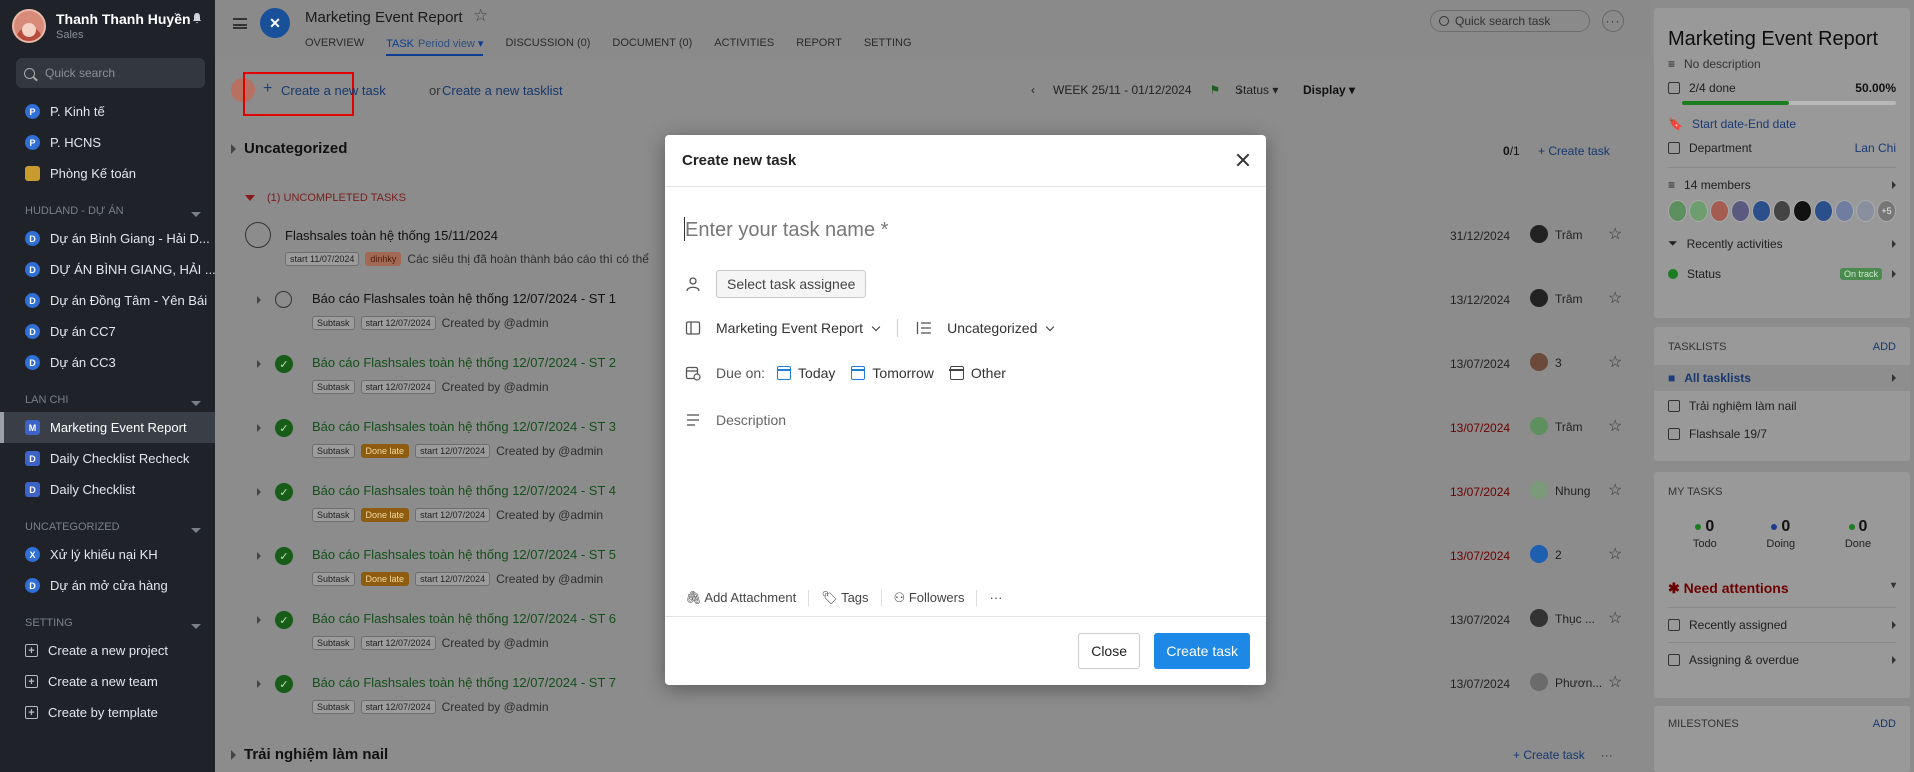 The height and width of the screenshot is (772, 1914). Describe the element at coordinates (107, 554) in the screenshot. I see `sidebar-item: X Xử lý khiếu nại KH` at that location.